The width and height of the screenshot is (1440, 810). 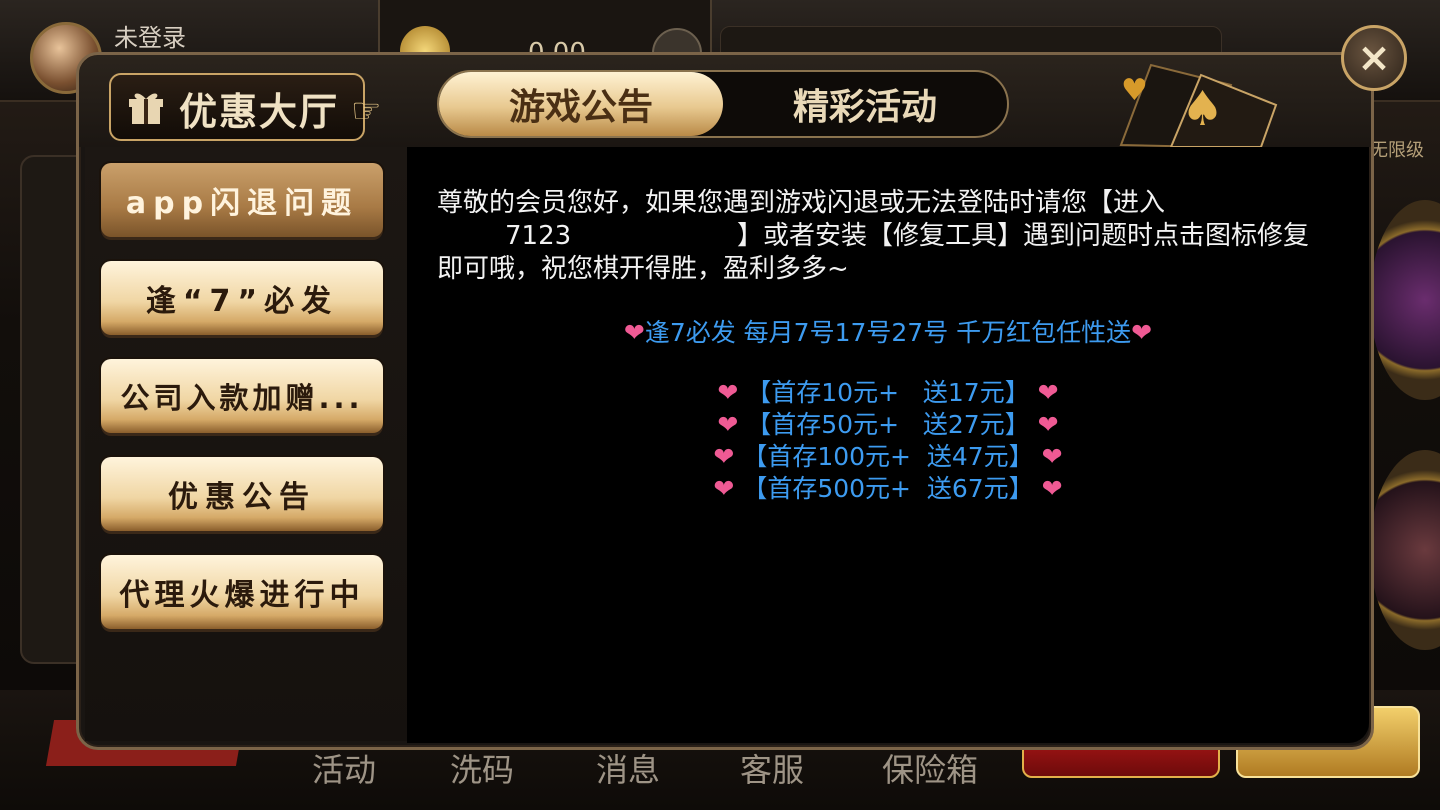 I want to click on notice-line-2: 7123 】或者安装【修复工具】遇到问题时点击图标修复, so click(x=887, y=236).